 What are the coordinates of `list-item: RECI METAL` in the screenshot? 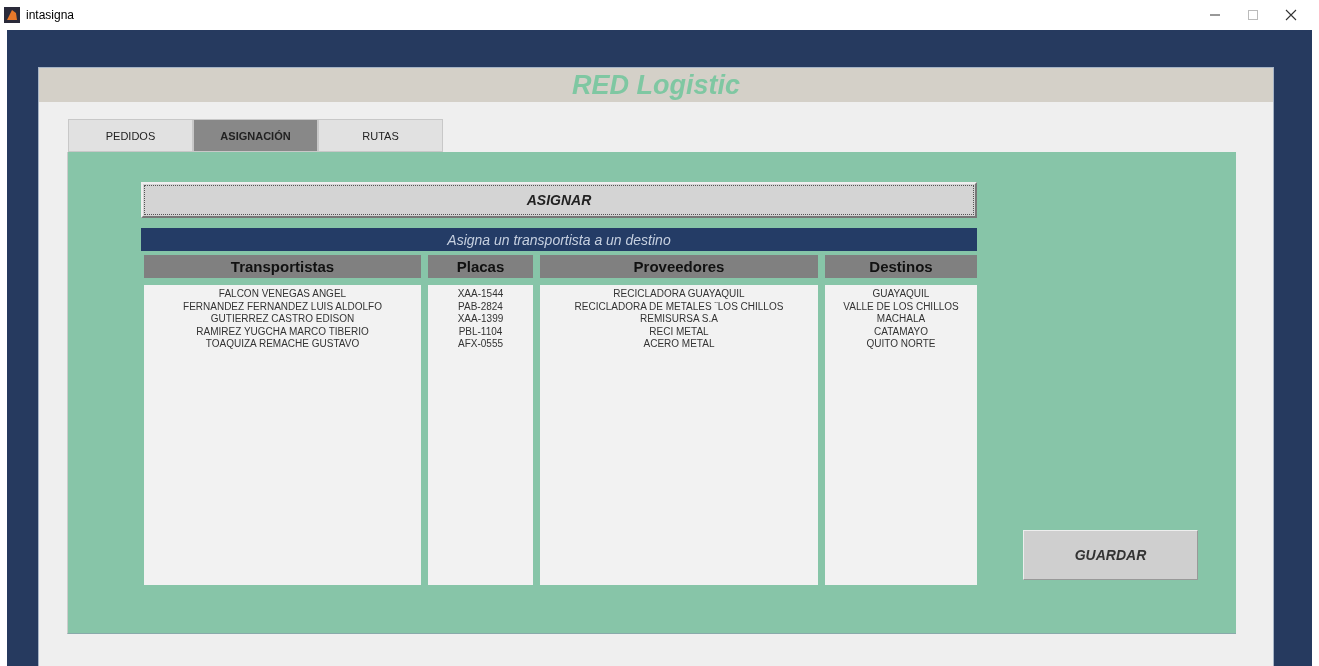 It's located at (679, 331).